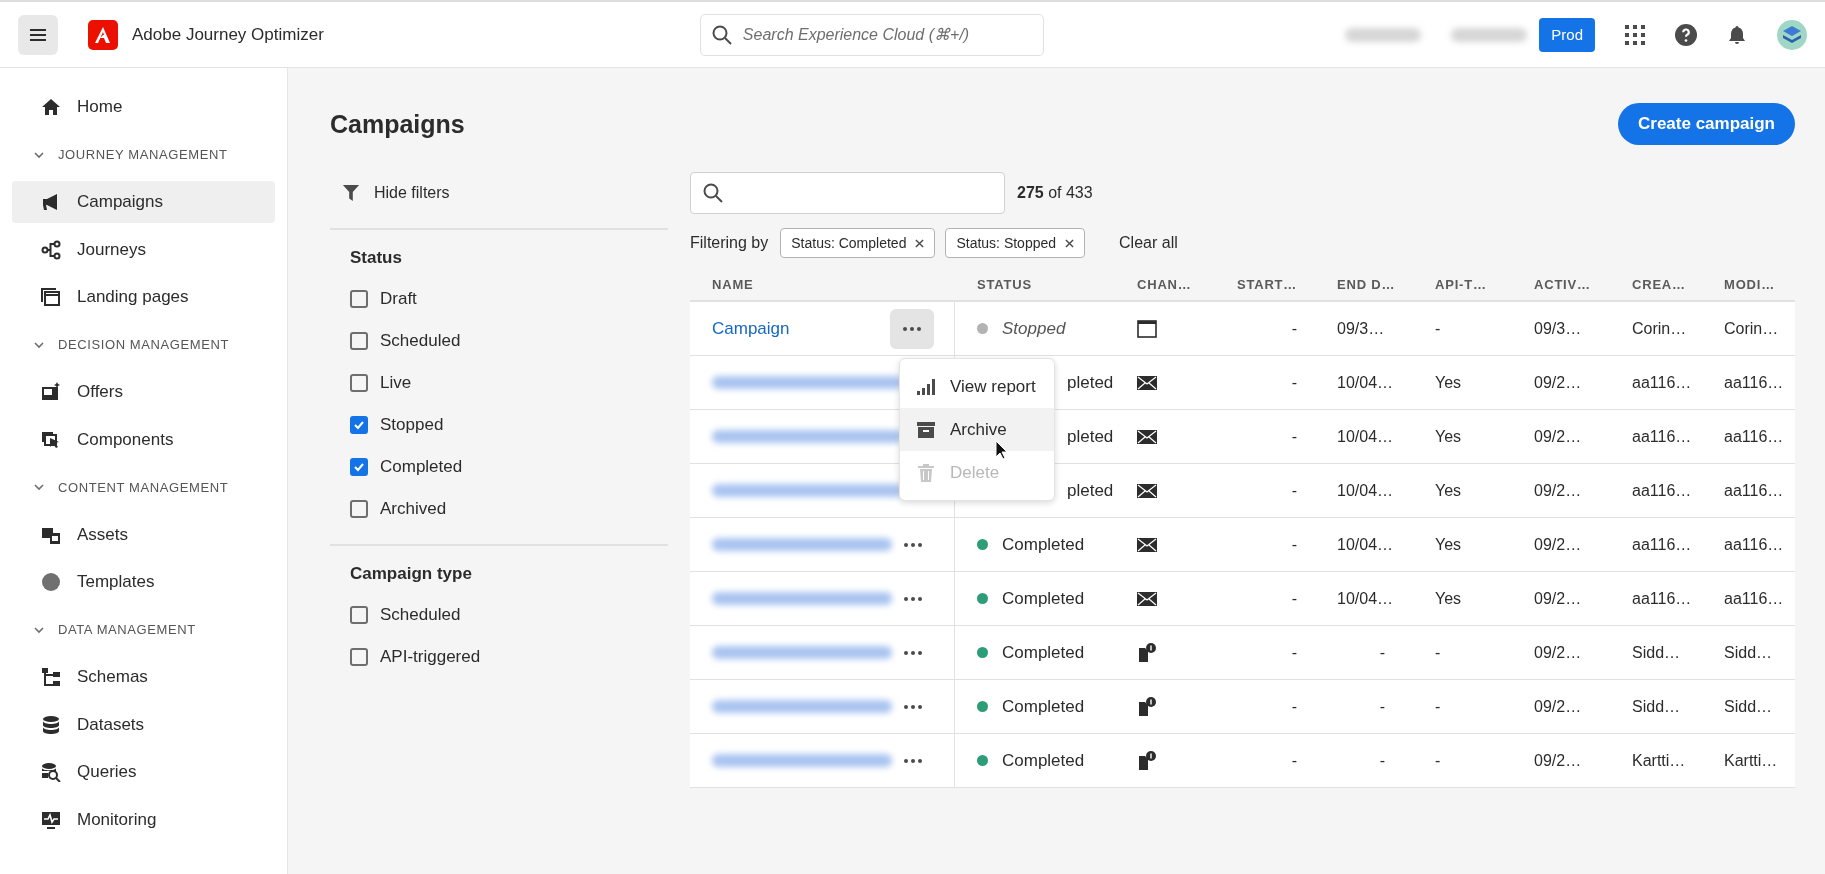 This screenshot has width=1825, height=874. What do you see at coordinates (143, 819) in the screenshot?
I see `sidebar-item: Monitoring` at bounding box center [143, 819].